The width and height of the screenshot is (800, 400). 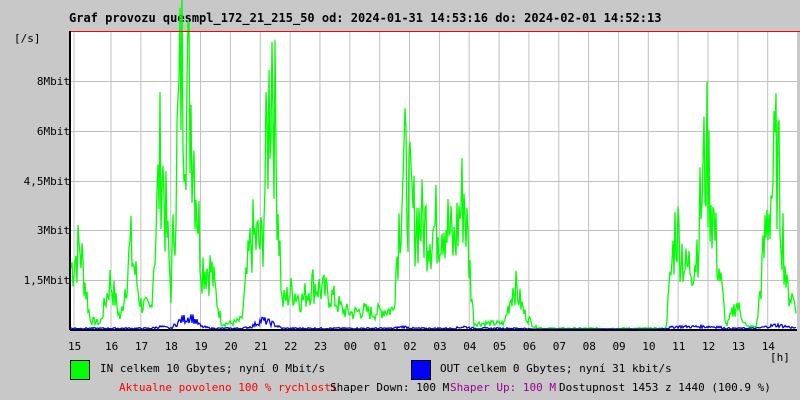 I want to click on availability-status: Dostupnost 1453 z 1440 (100.9 %), so click(x=665, y=387).